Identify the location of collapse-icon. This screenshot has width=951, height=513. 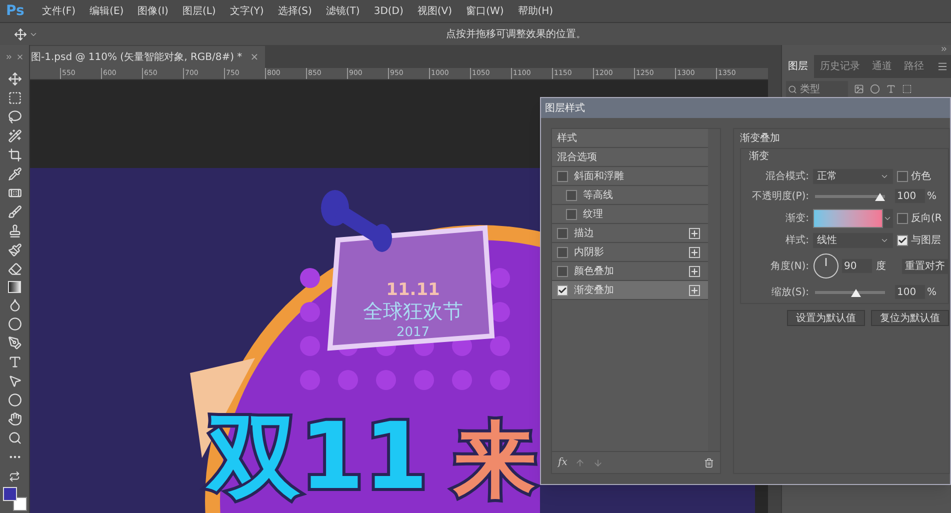
(9, 56).